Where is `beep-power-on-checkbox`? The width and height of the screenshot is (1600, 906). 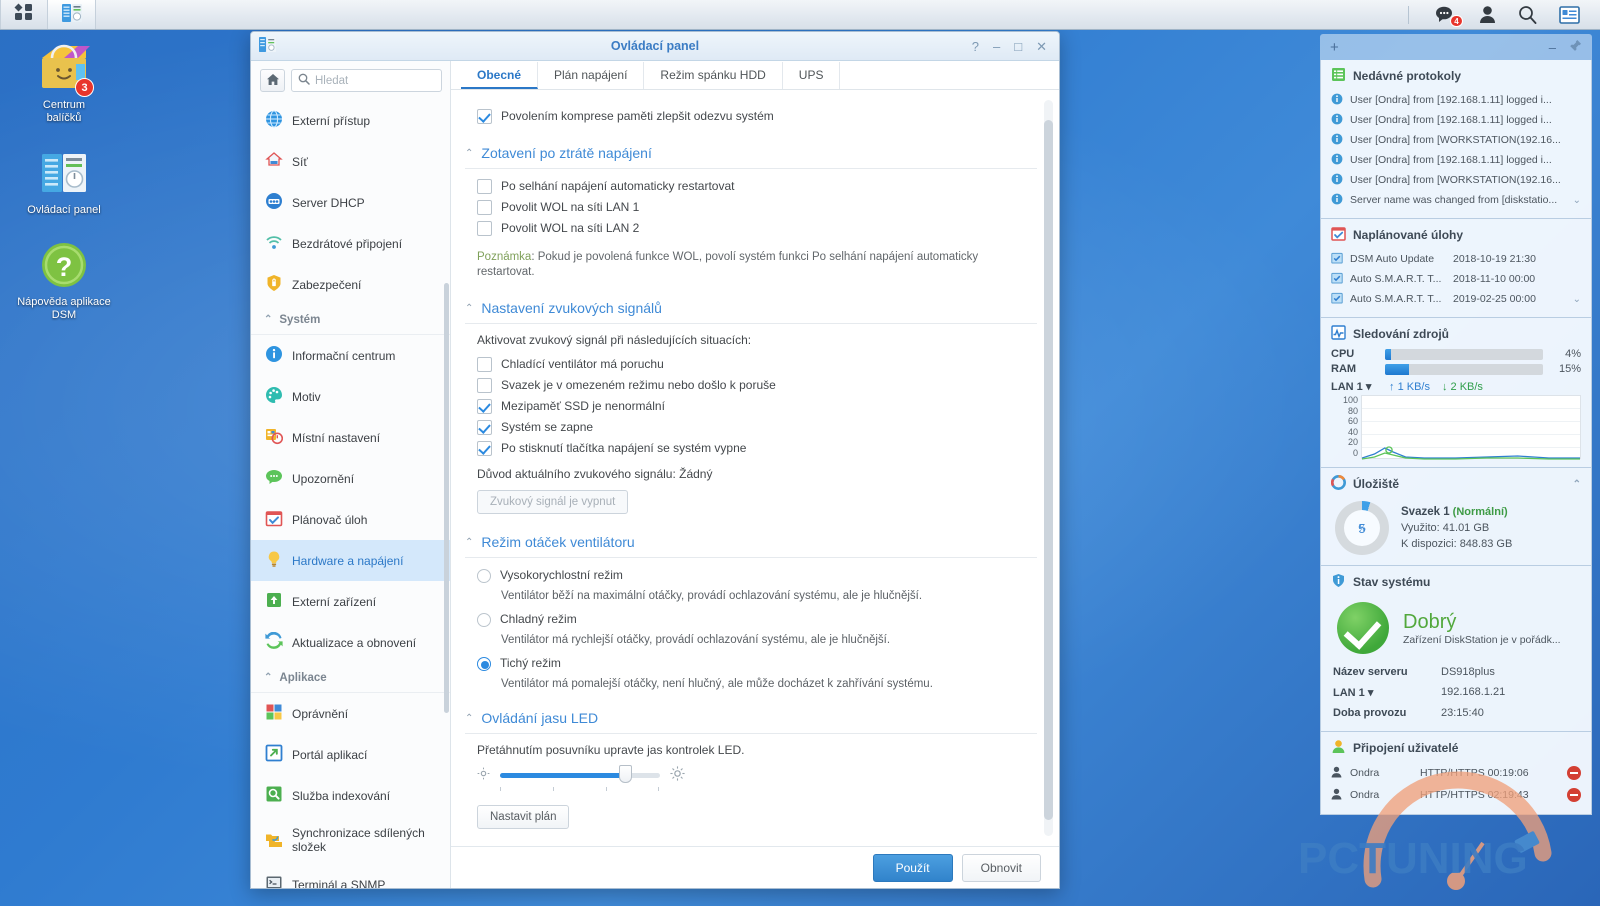
beep-power-on-checkbox is located at coordinates (484, 427).